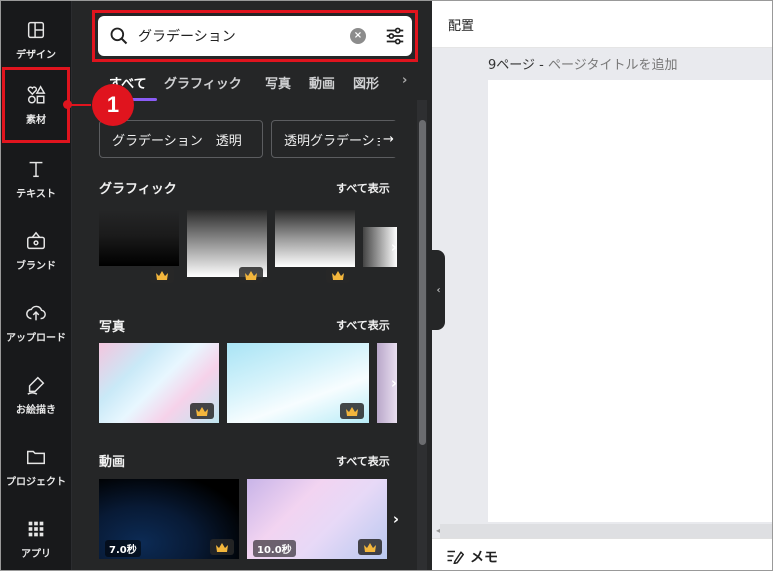 The image size is (773, 571). What do you see at coordinates (203, 82) in the screenshot?
I see `tab-graphics: グラフィック` at bounding box center [203, 82].